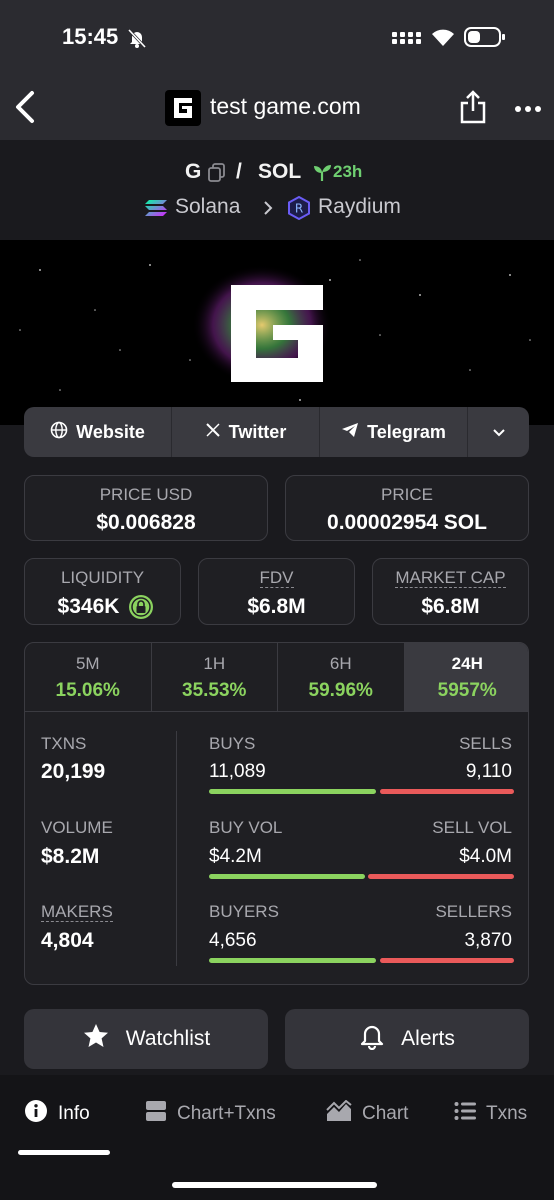  What do you see at coordinates (443, 39) in the screenshot?
I see `wifi-icon` at bounding box center [443, 39].